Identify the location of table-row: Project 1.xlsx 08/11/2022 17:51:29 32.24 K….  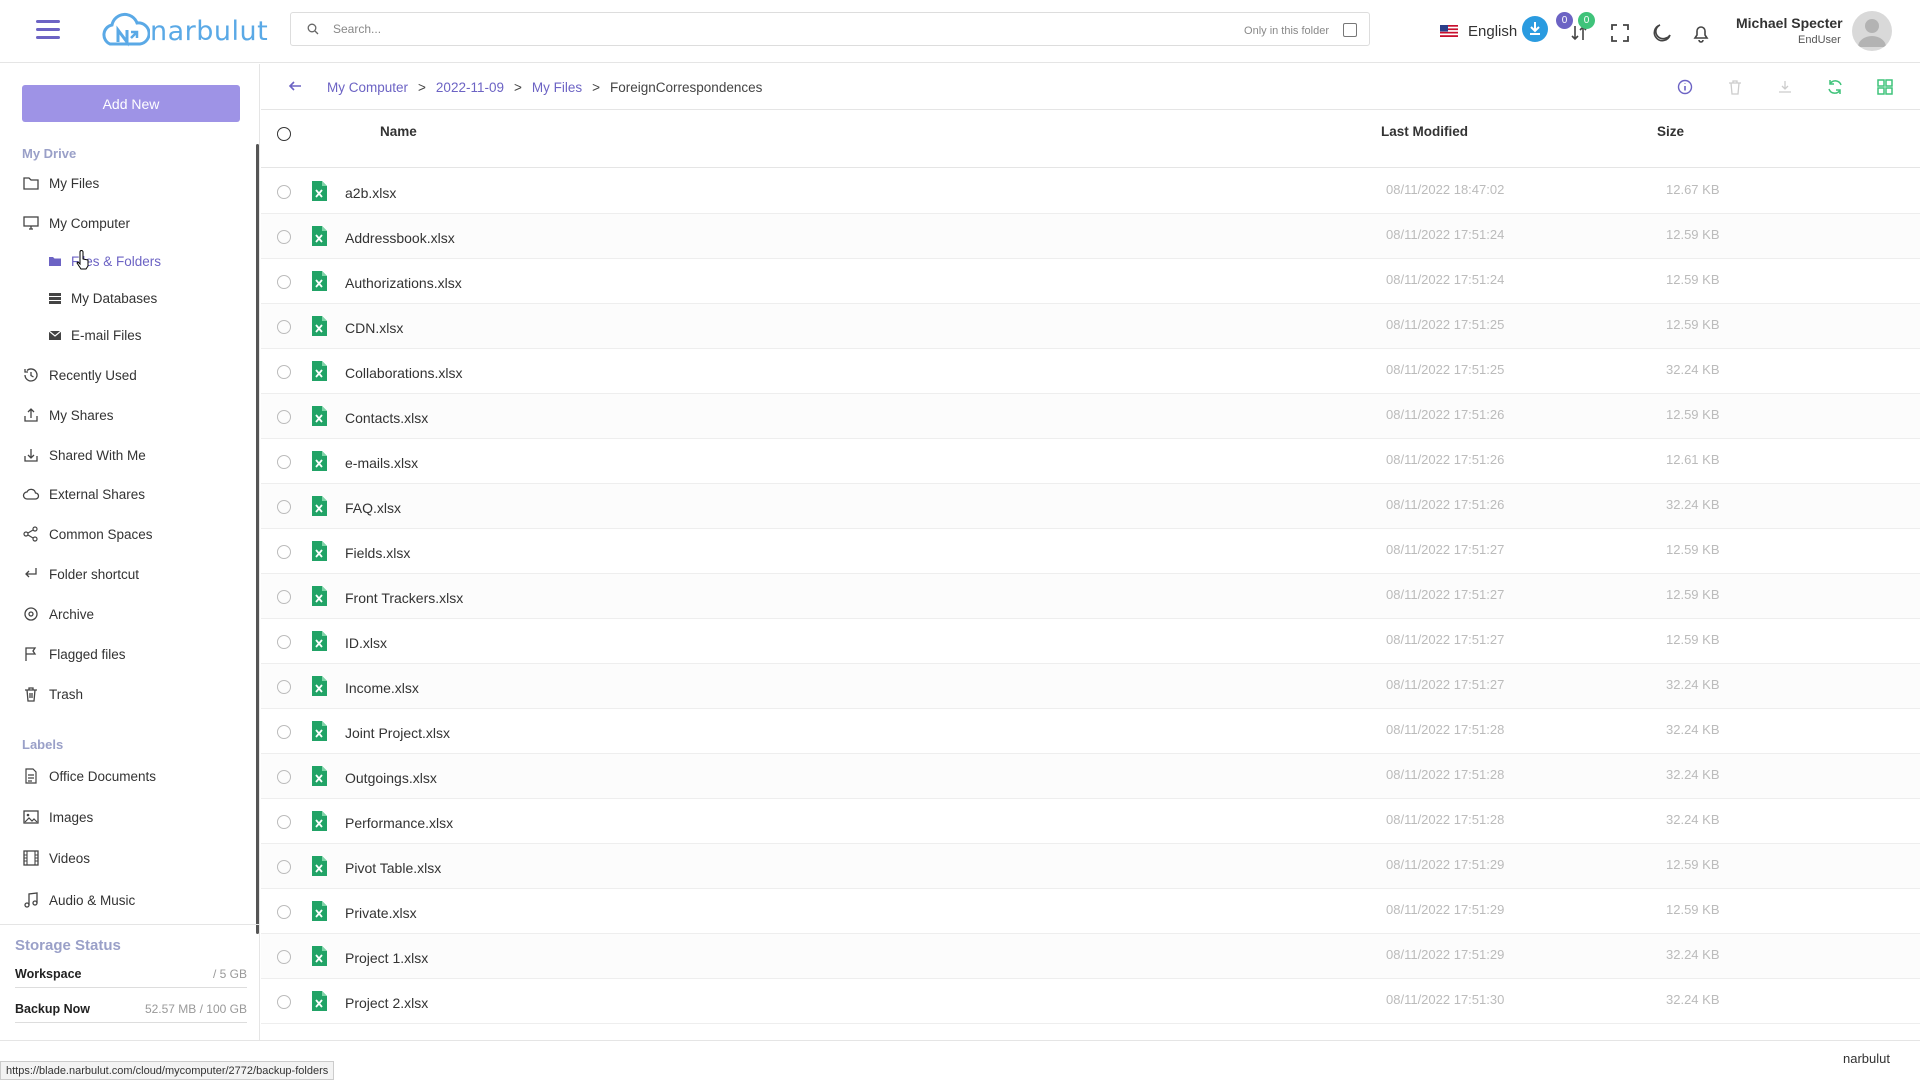
(1090, 956).